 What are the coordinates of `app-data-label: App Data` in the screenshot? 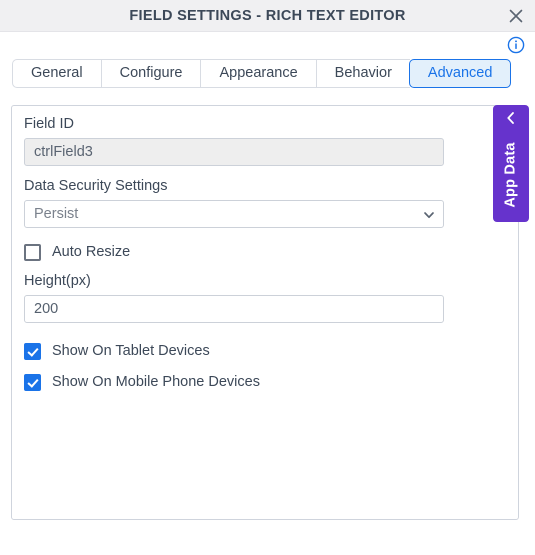 It's located at (511, 175).